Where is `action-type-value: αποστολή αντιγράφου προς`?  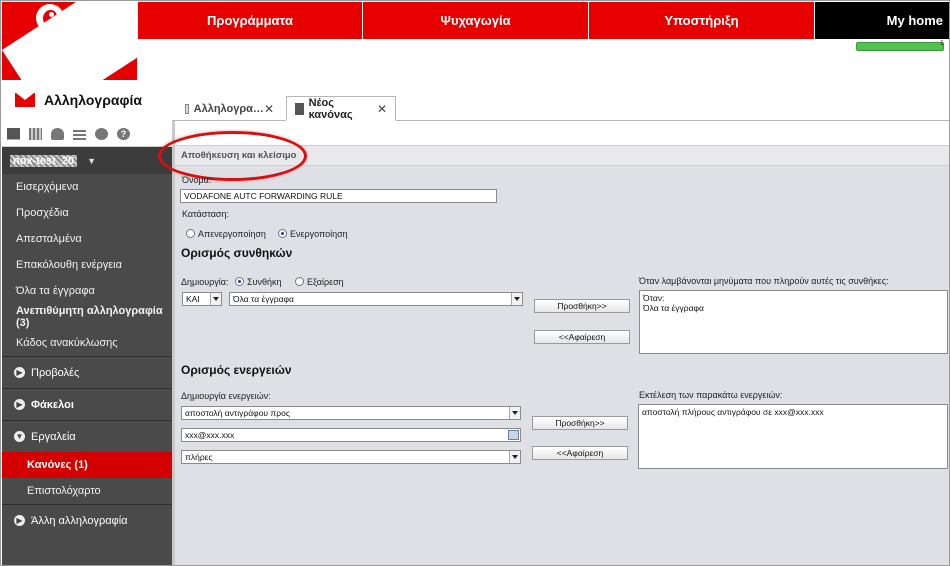
action-type-value: αποστολή αντιγράφου προς is located at coordinates (237, 413).